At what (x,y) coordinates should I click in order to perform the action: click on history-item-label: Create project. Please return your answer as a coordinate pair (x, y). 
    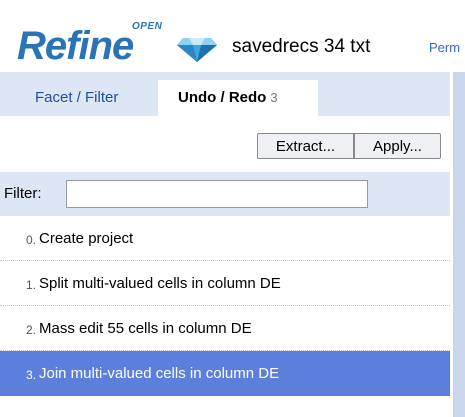
    Looking at the image, I should click on (86, 238).